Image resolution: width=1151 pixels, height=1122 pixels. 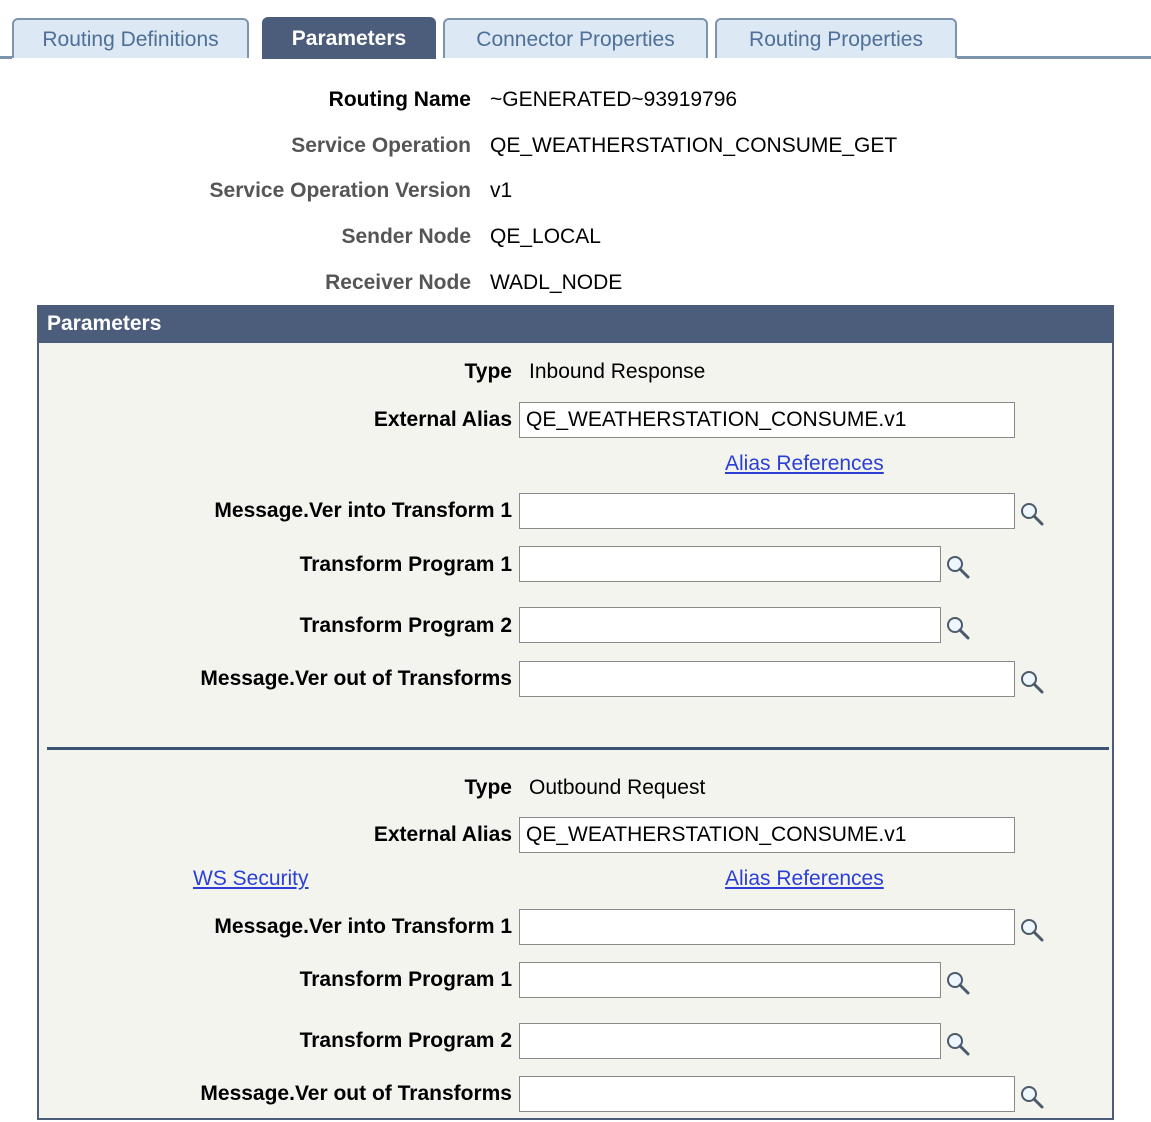 What do you see at coordinates (545, 236) in the screenshot?
I see `sender-node-value: QE_LOCAL` at bounding box center [545, 236].